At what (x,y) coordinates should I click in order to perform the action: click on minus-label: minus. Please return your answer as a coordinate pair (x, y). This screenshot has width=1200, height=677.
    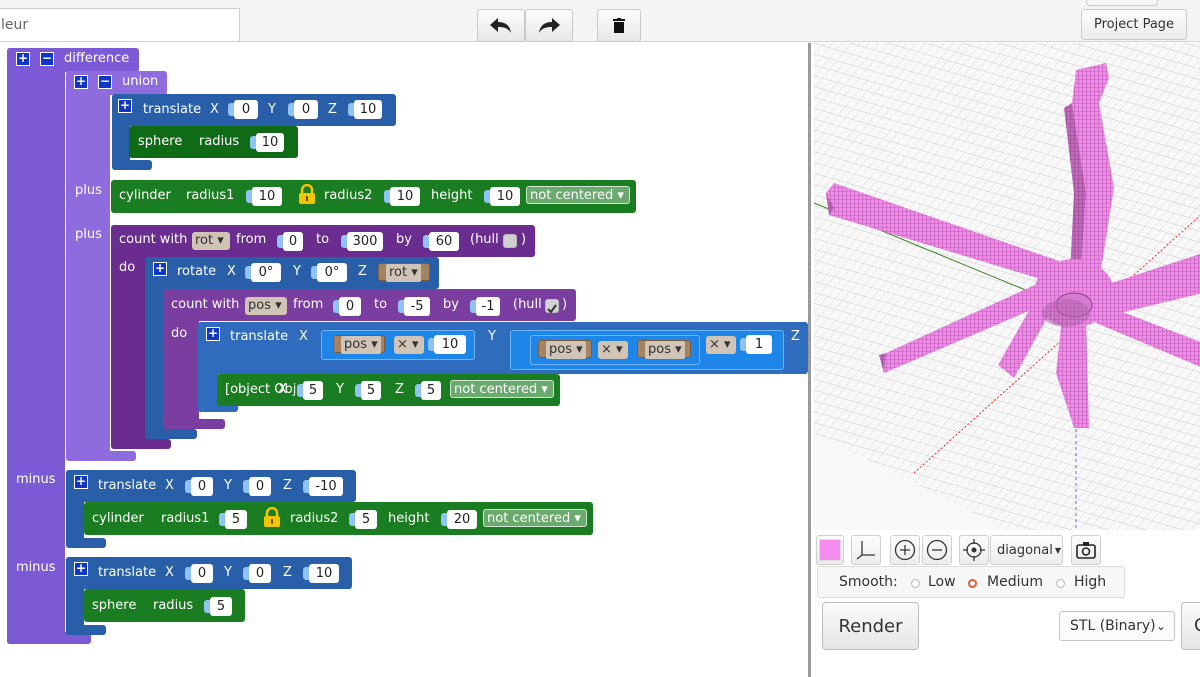
    Looking at the image, I should click on (36, 567).